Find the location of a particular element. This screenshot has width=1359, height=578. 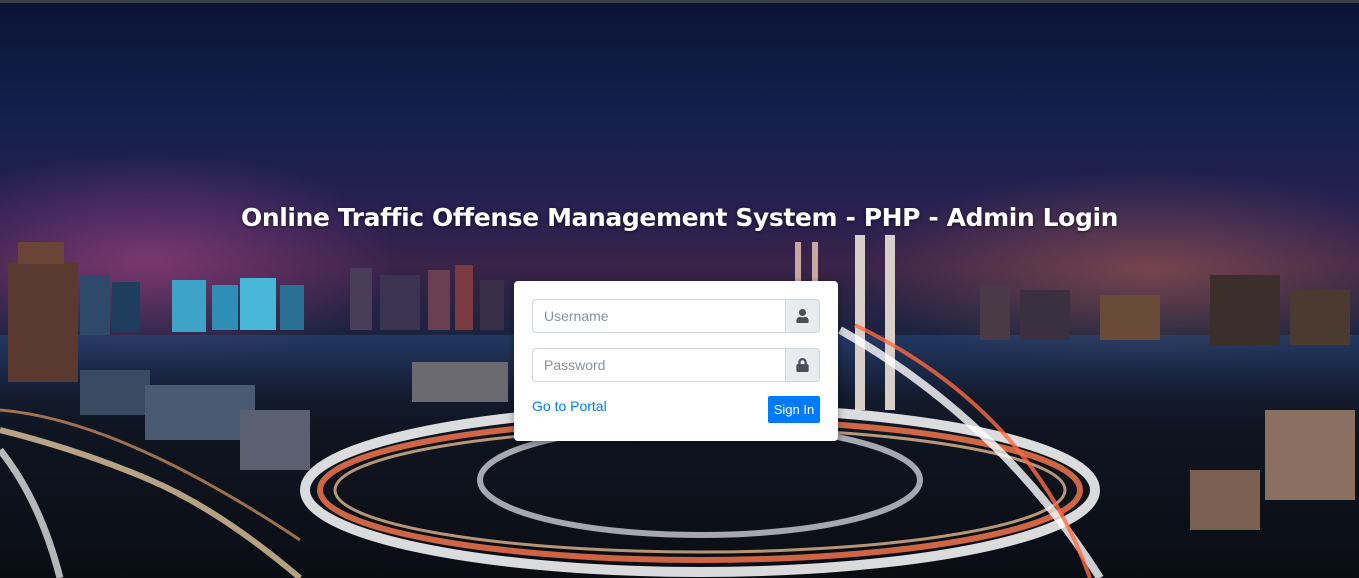

password-addon is located at coordinates (802, 365).